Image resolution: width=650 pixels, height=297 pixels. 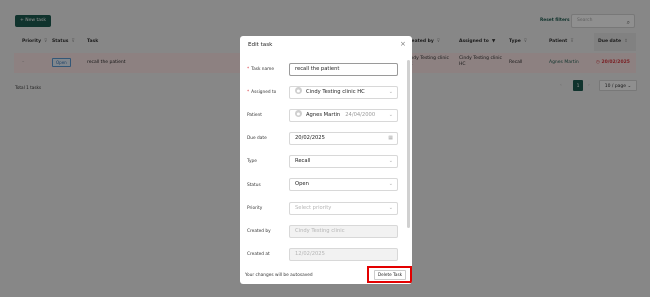 What do you see at coordinates (343, 161) in the screenshot?
I see `type-select: Recall ⌄` at bounding box center [343, 161].